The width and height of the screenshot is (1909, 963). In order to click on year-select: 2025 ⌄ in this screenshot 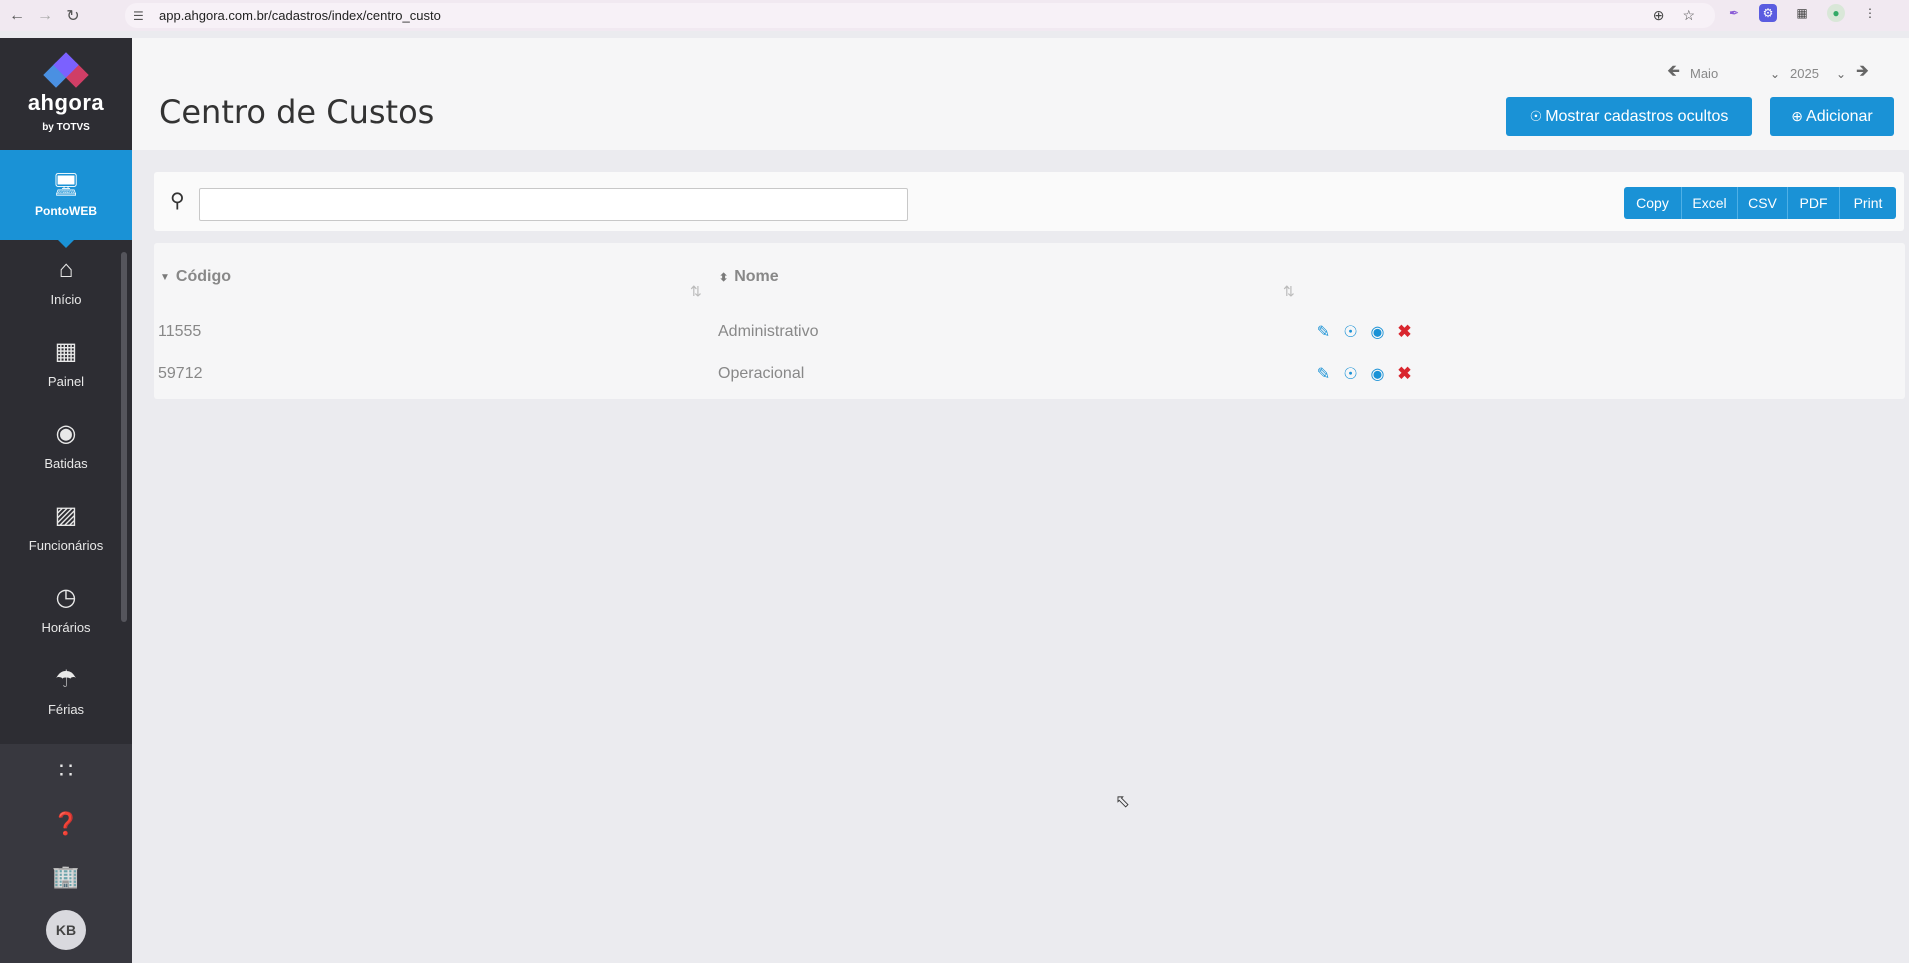, I will do `click(1818, 73)`.